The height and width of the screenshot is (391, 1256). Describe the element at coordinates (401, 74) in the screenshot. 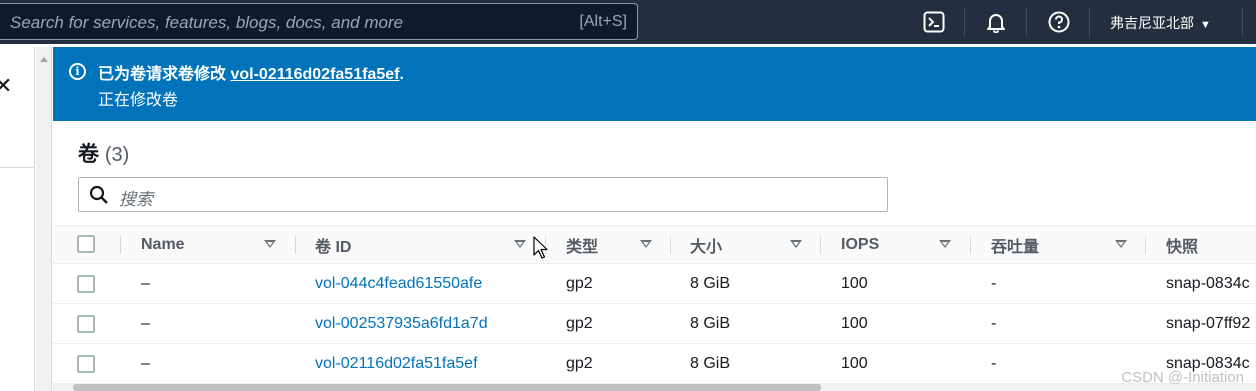

I see `flash-title-period: .` at that location.